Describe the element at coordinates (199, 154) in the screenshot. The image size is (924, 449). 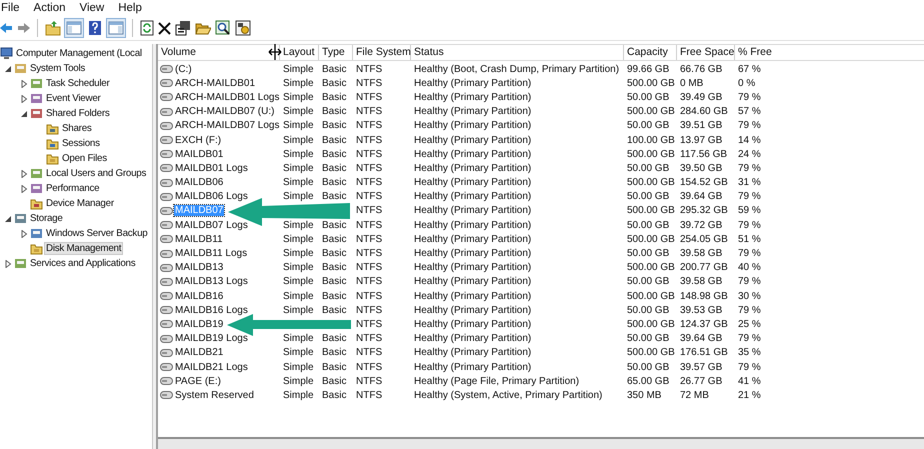
I see `volume-row-label: MAILDB01` at that location.